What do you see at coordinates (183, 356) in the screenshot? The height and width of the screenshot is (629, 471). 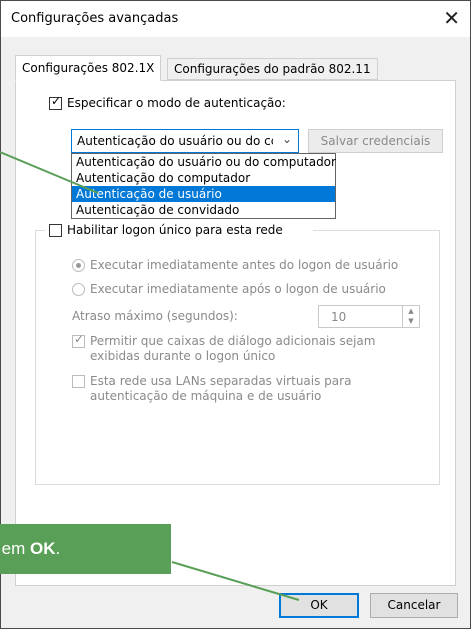 I see `allow-dialogs-label-line2: exibidas durante o logon único` at bounding box center [183, 356].